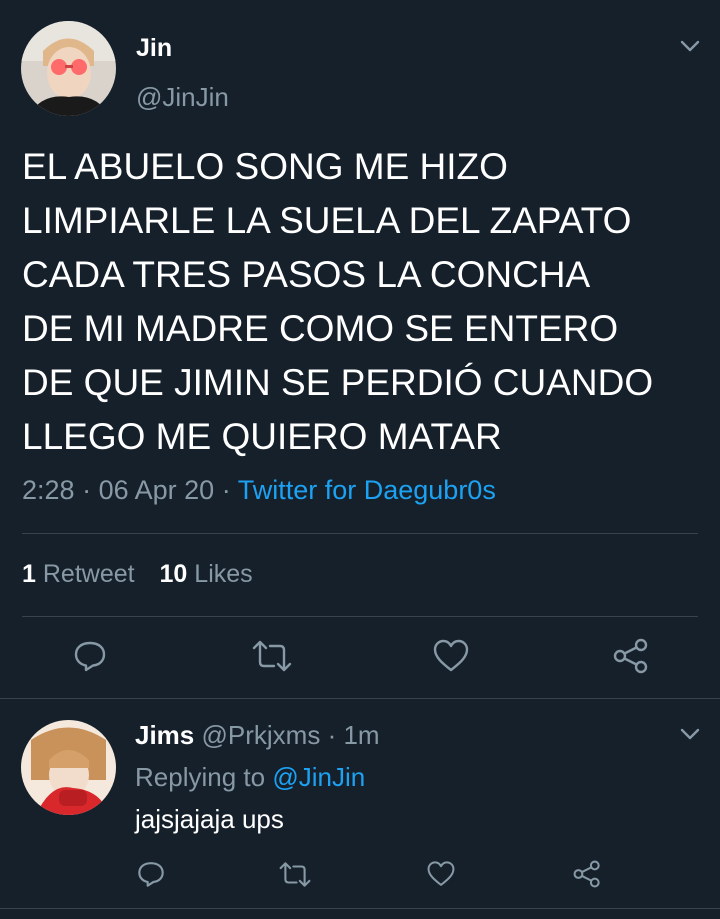 The width and height of the screenshot is (720, 919). I want to click on tweet-date: 06 Apr 20, so click(156, 490).